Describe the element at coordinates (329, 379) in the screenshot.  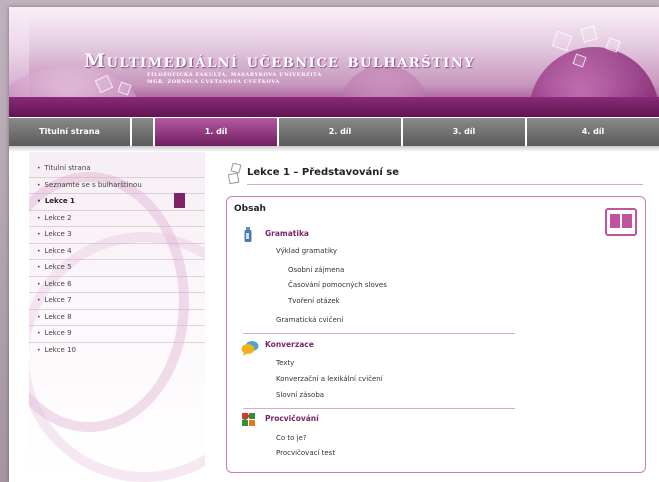
I see `link-konverzacni-cviceni: Konverzační a lexikální cvičení` at that location.